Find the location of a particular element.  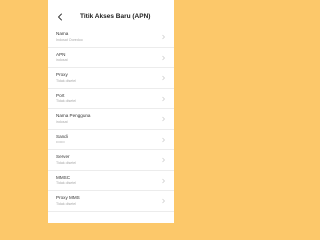

setting-label: Port is located at coordinates (60, 95).